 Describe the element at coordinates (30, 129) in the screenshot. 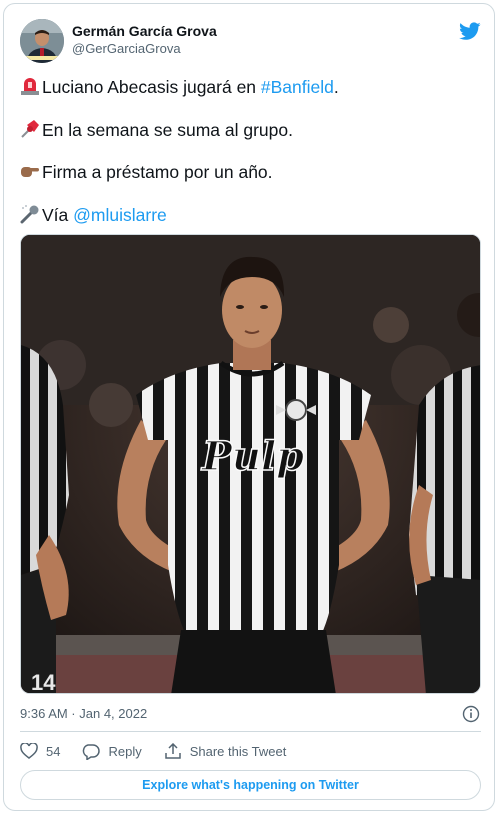

I see `pushpin-icon` at that location.